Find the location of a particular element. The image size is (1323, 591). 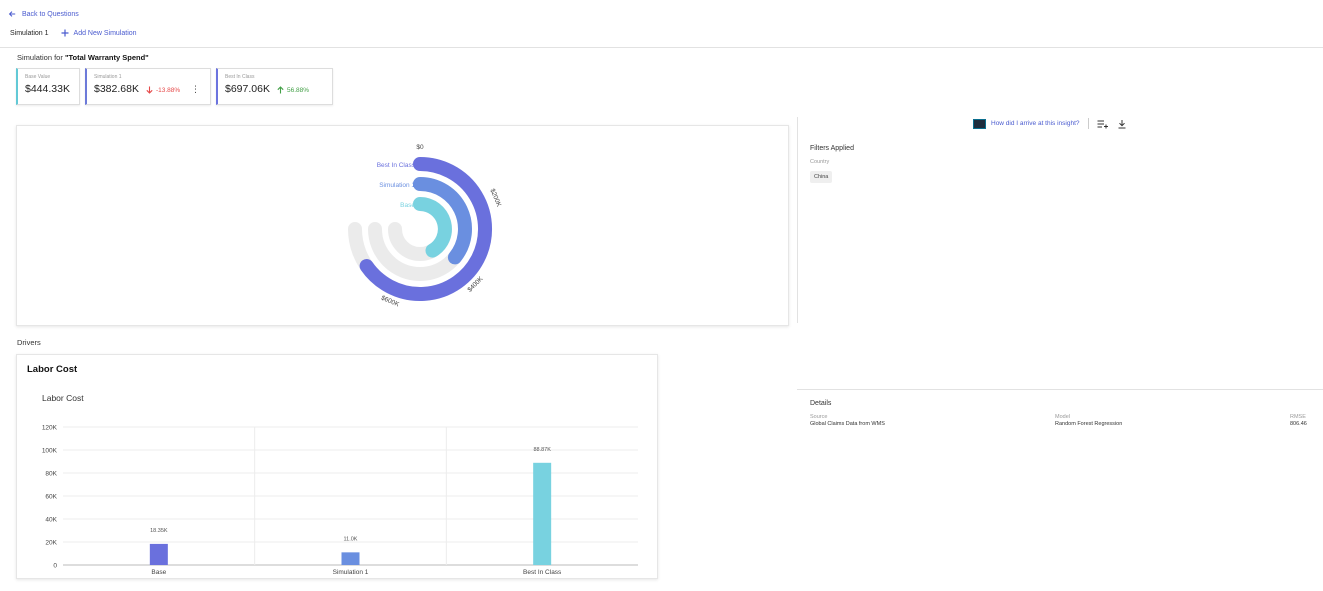

kpi-label: Base Value is located at coordinates (38, 77).